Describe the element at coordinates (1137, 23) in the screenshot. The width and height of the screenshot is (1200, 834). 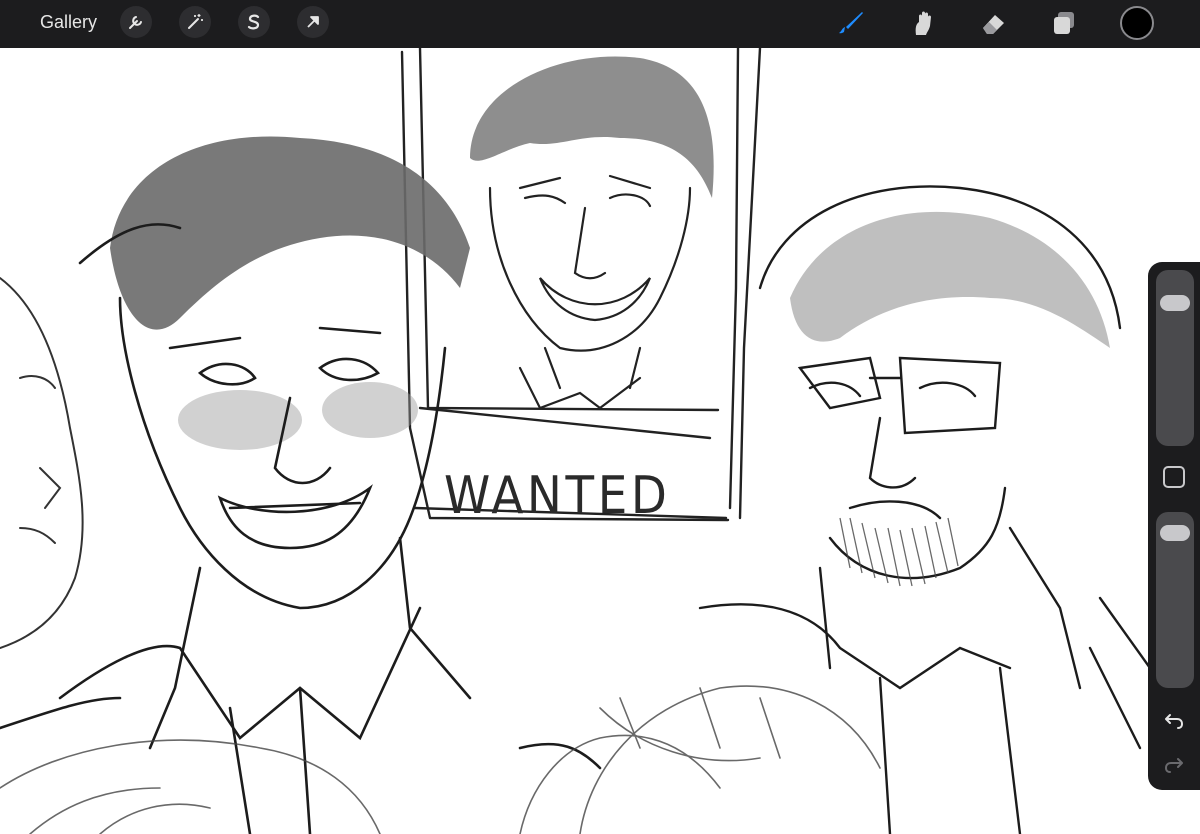
I see `color-swatch-button` at that location.